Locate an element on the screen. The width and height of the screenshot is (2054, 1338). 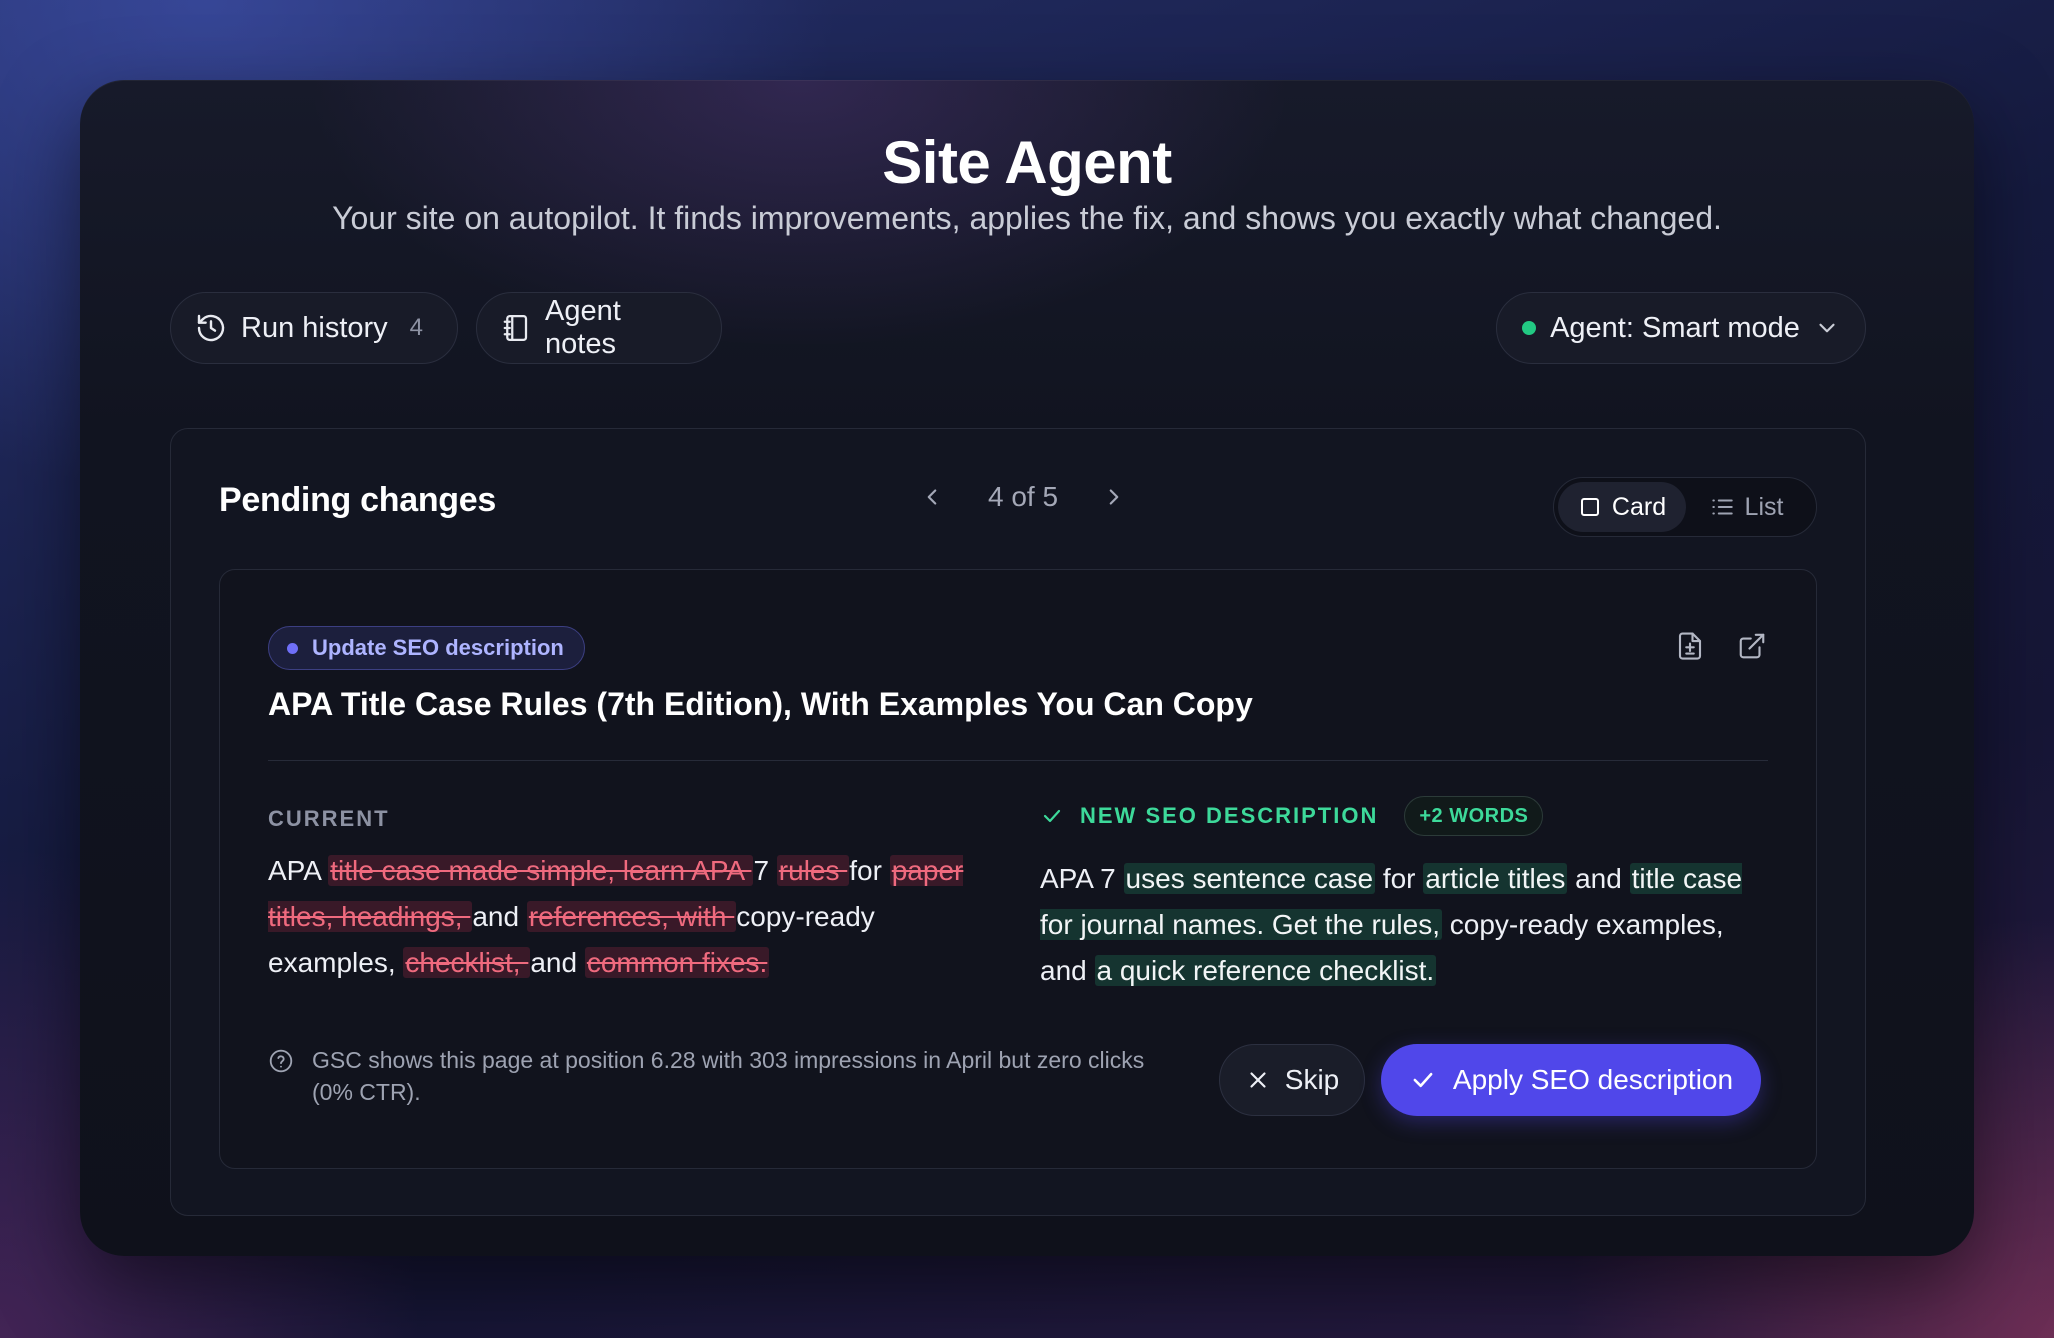
run-history-count: 4 is located at coordinates (416, 327).